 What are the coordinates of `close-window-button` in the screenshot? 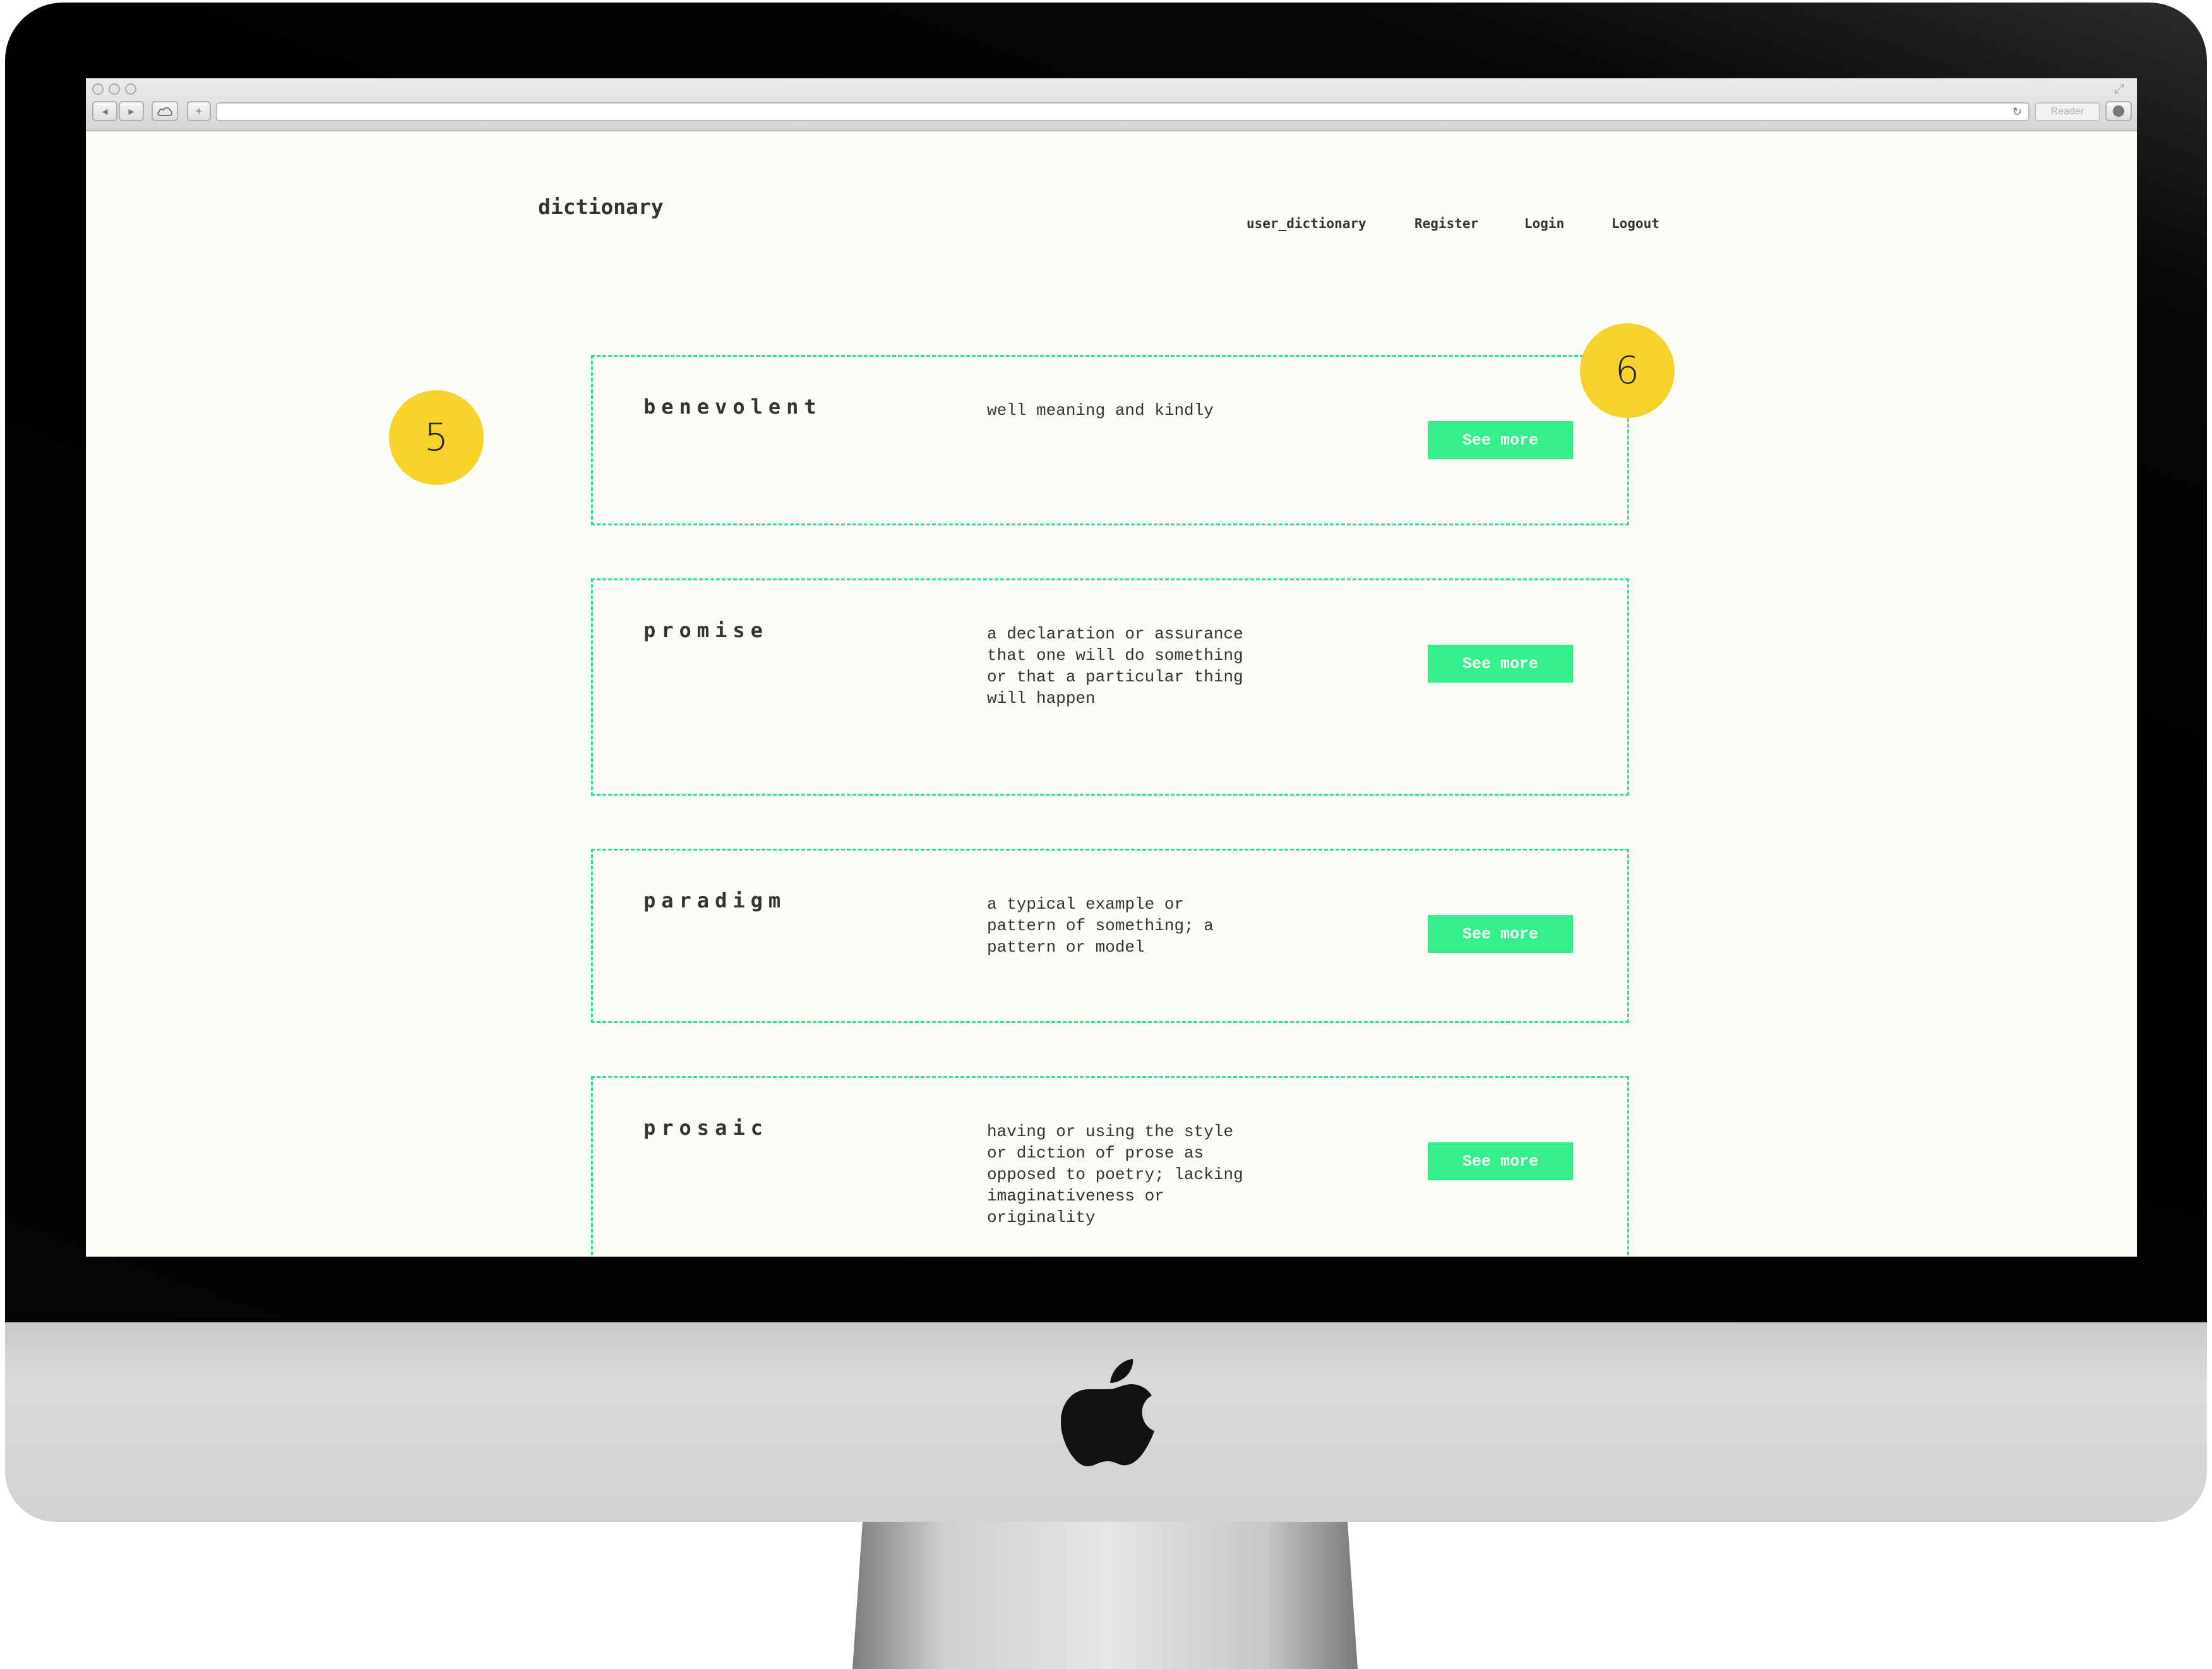 It's located at (98, 89).